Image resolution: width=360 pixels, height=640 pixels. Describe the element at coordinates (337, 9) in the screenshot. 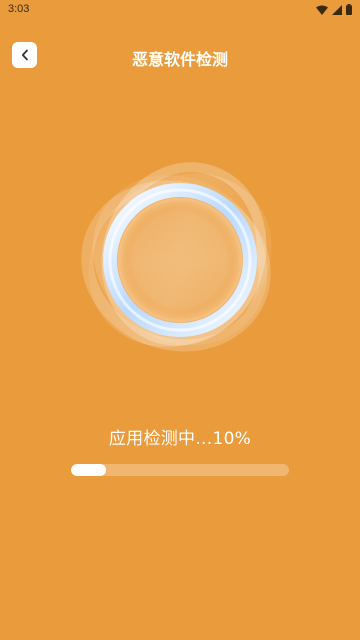

I see `signal-icon` at that location.